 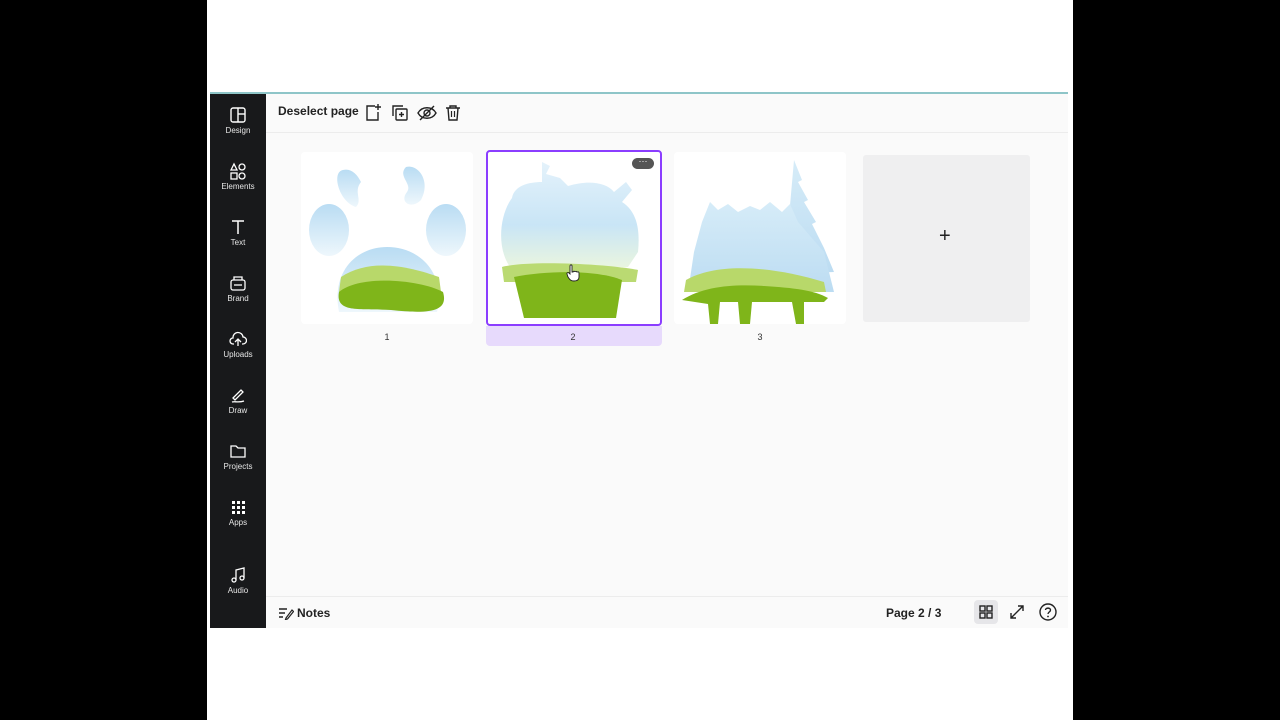 I want to click on delete-page-button, so click(x=453, y=113).